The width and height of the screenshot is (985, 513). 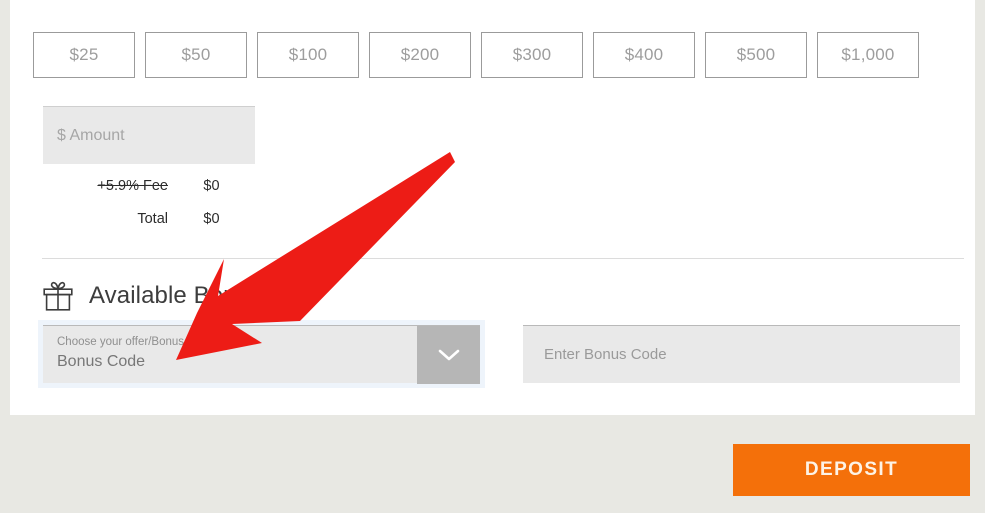 I want to click on fee-label: +5.9% Fee, so click(x=132, y=186).